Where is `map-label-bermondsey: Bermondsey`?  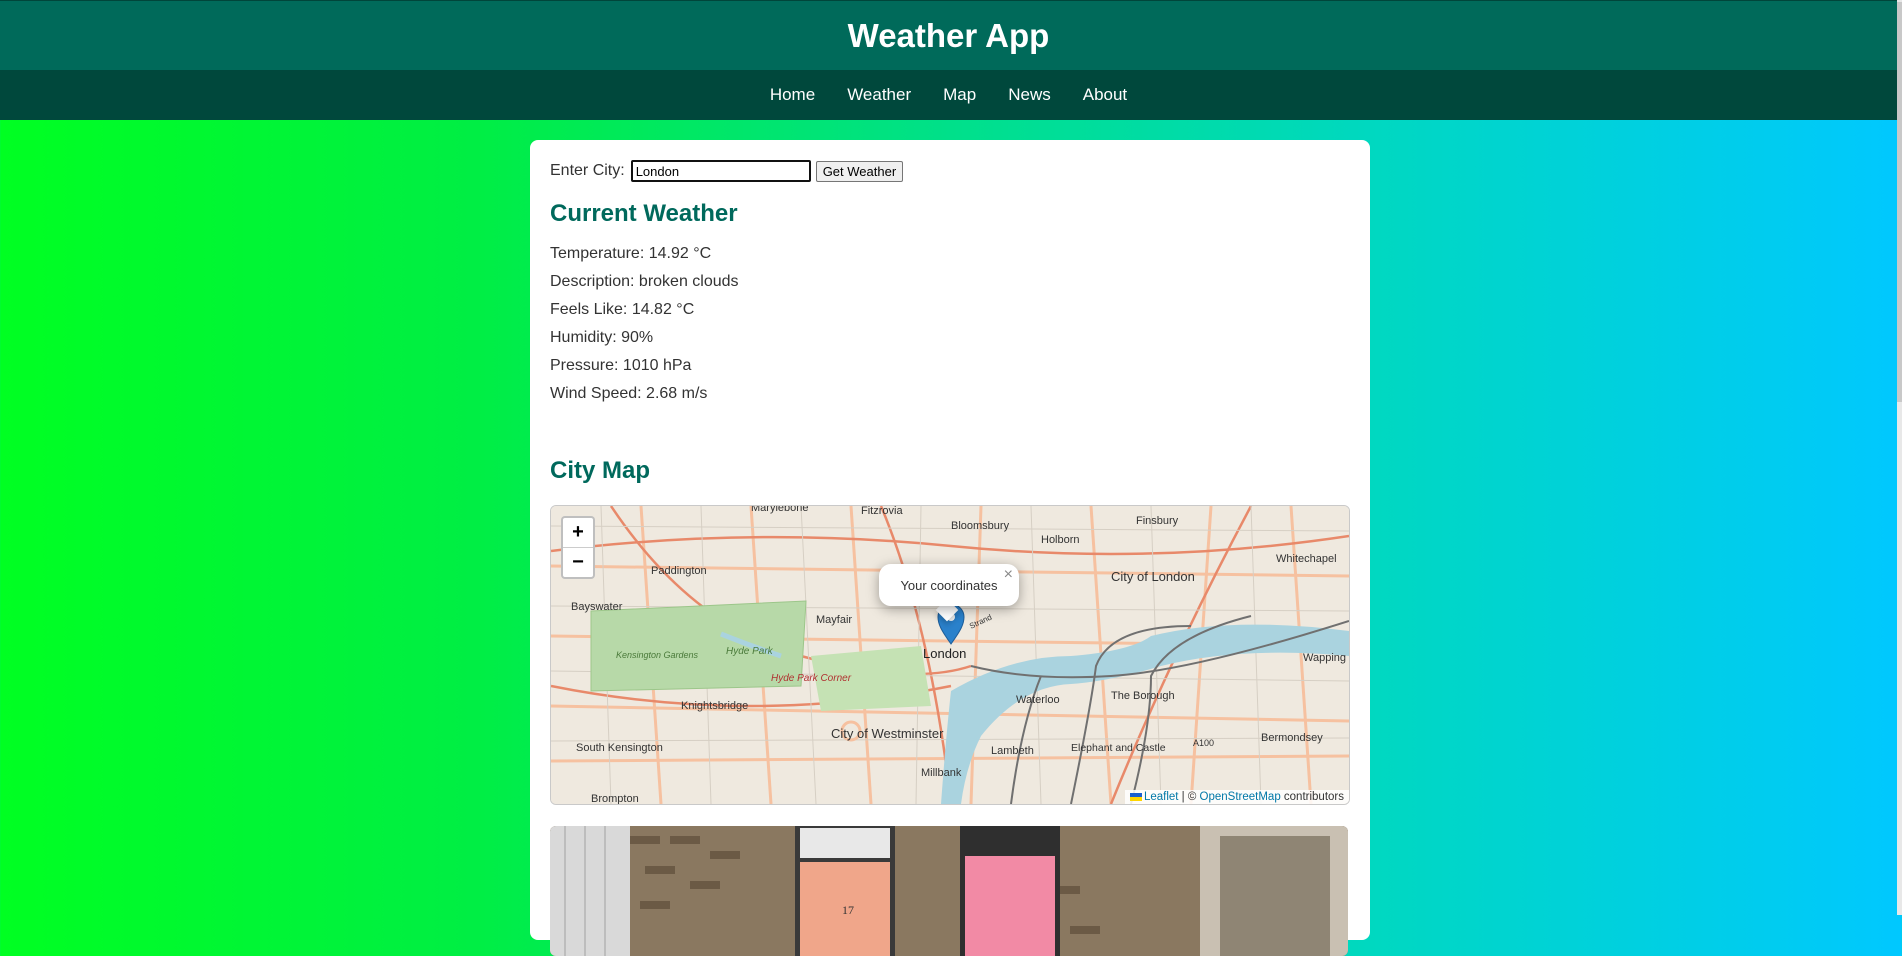
map-label-bermondsey: Bermondsey is located at coordinates (1292, 738).